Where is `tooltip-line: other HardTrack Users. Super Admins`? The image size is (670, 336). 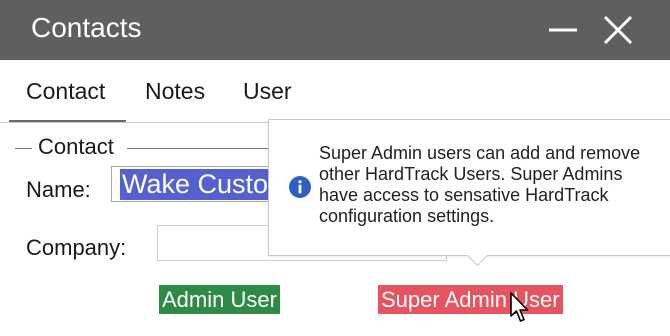 tooltip-line: other HardTrack Users. Super Admins is located at coordinates (471, 174).